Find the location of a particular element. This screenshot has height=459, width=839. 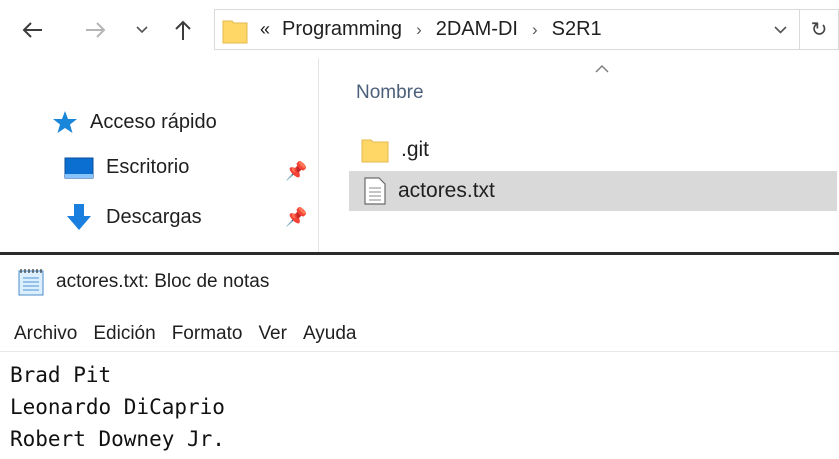

menu-ayuda: Ayuda is located at coordinates (330, 334).